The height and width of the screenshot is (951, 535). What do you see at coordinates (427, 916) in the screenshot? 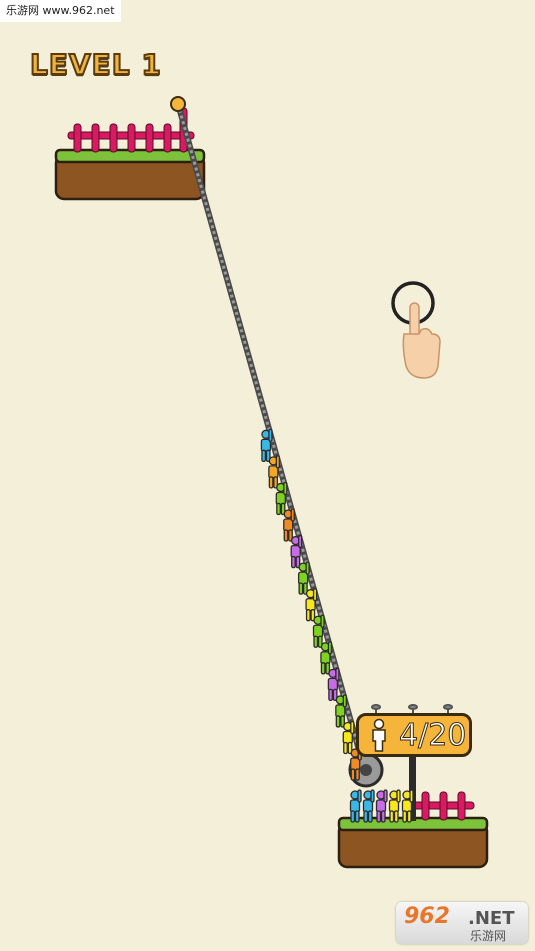
I see `watermark-brand: 962` at bounding box center [427, 916].